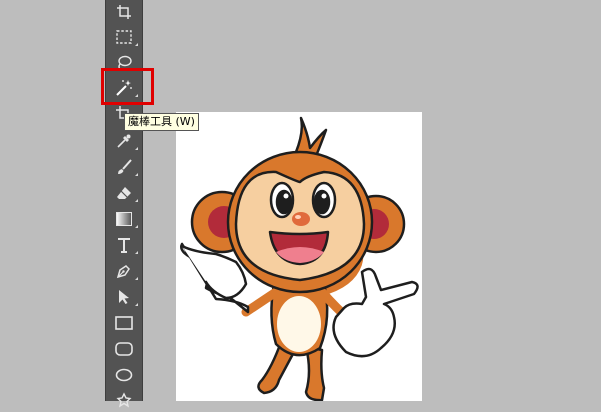 The width and height of the screenshot is (601, 412). I want to click on magic-wand-tool-button, so click(124, 88).